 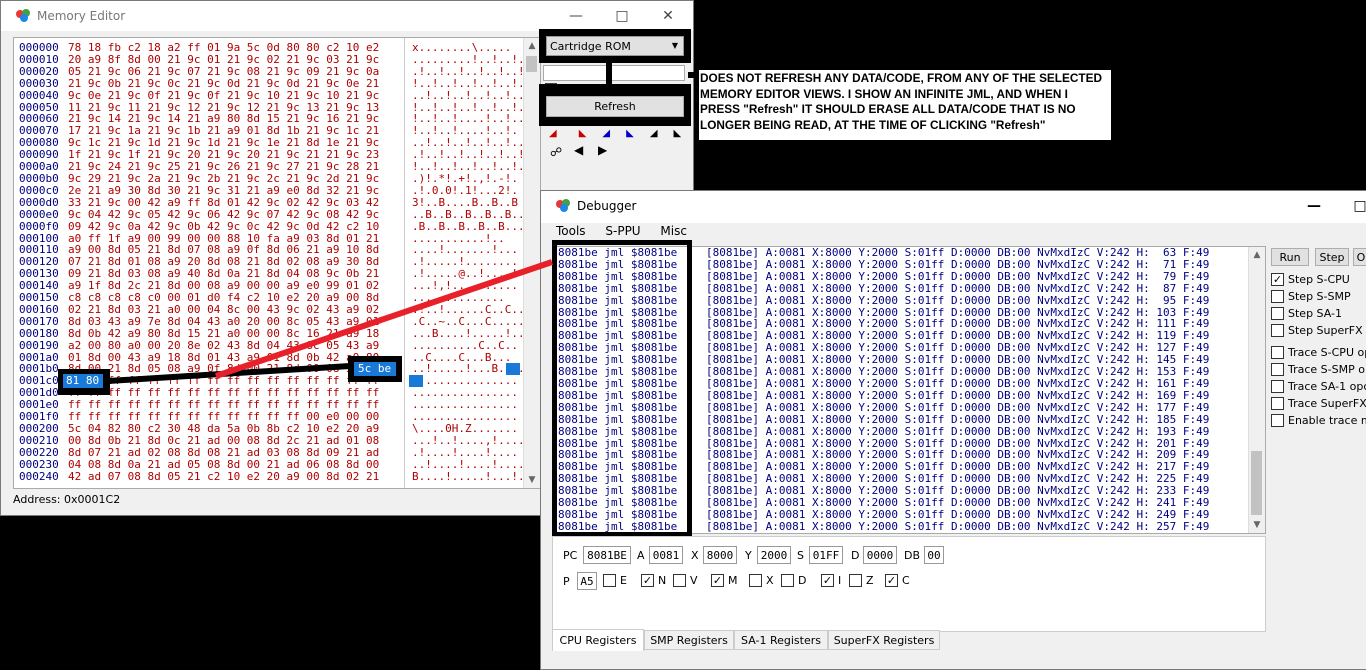 I want to click on menu-tools: Tools, so click(x=571, y=231).